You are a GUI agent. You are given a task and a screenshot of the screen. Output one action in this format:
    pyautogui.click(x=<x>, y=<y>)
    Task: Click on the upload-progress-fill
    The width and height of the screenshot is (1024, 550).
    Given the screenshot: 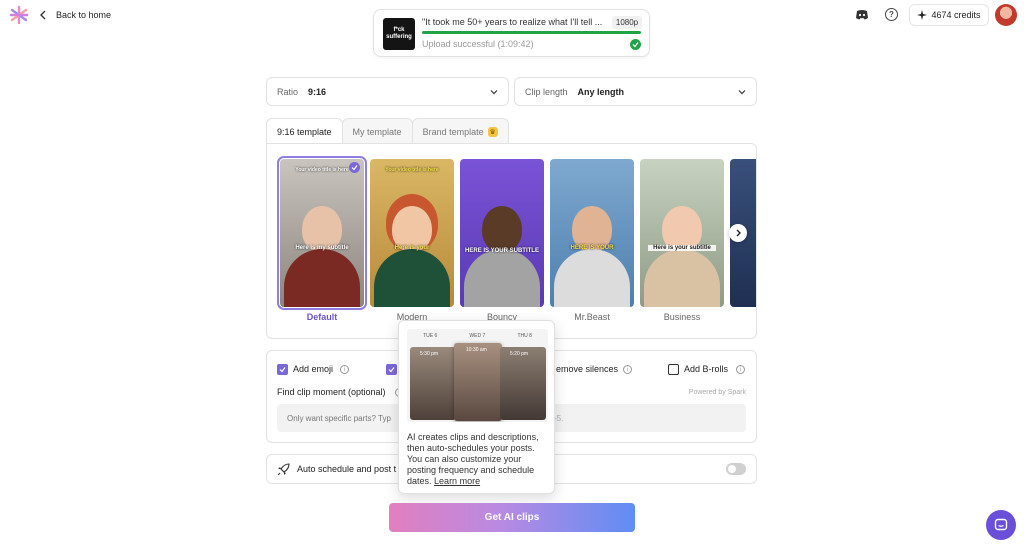 What is the action you would take?
    pyautogui.click(x=531, y=32)
    